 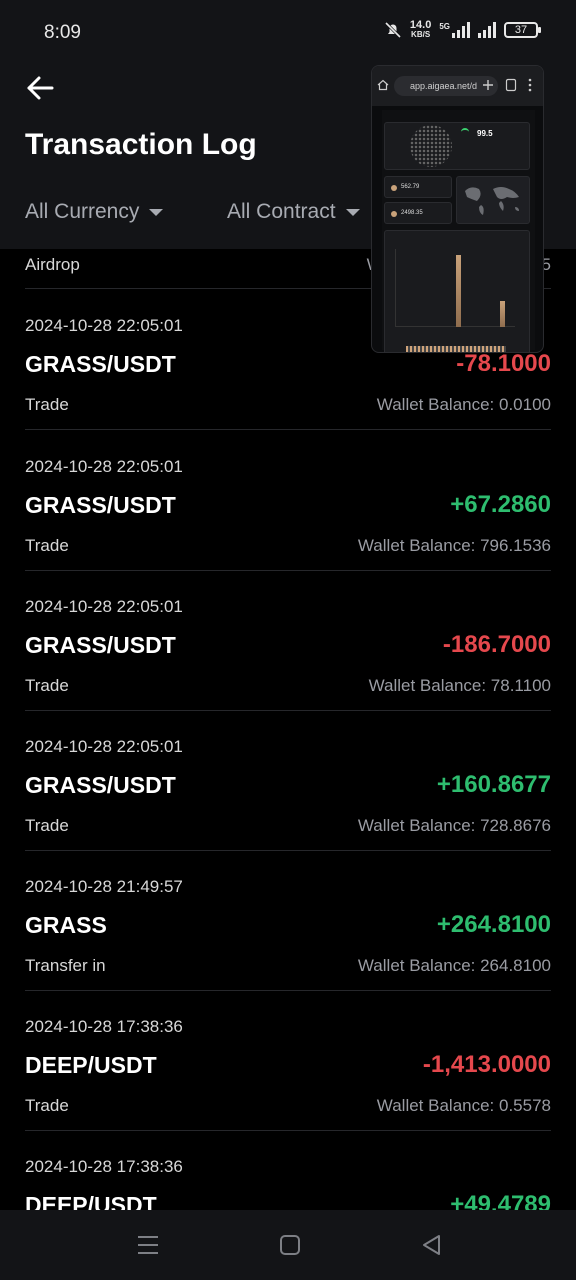 What do you see at coordinates (82, 211) in the screenshot?
I see `filter-currency-label: All Currency` at bounding box center [82, 211].